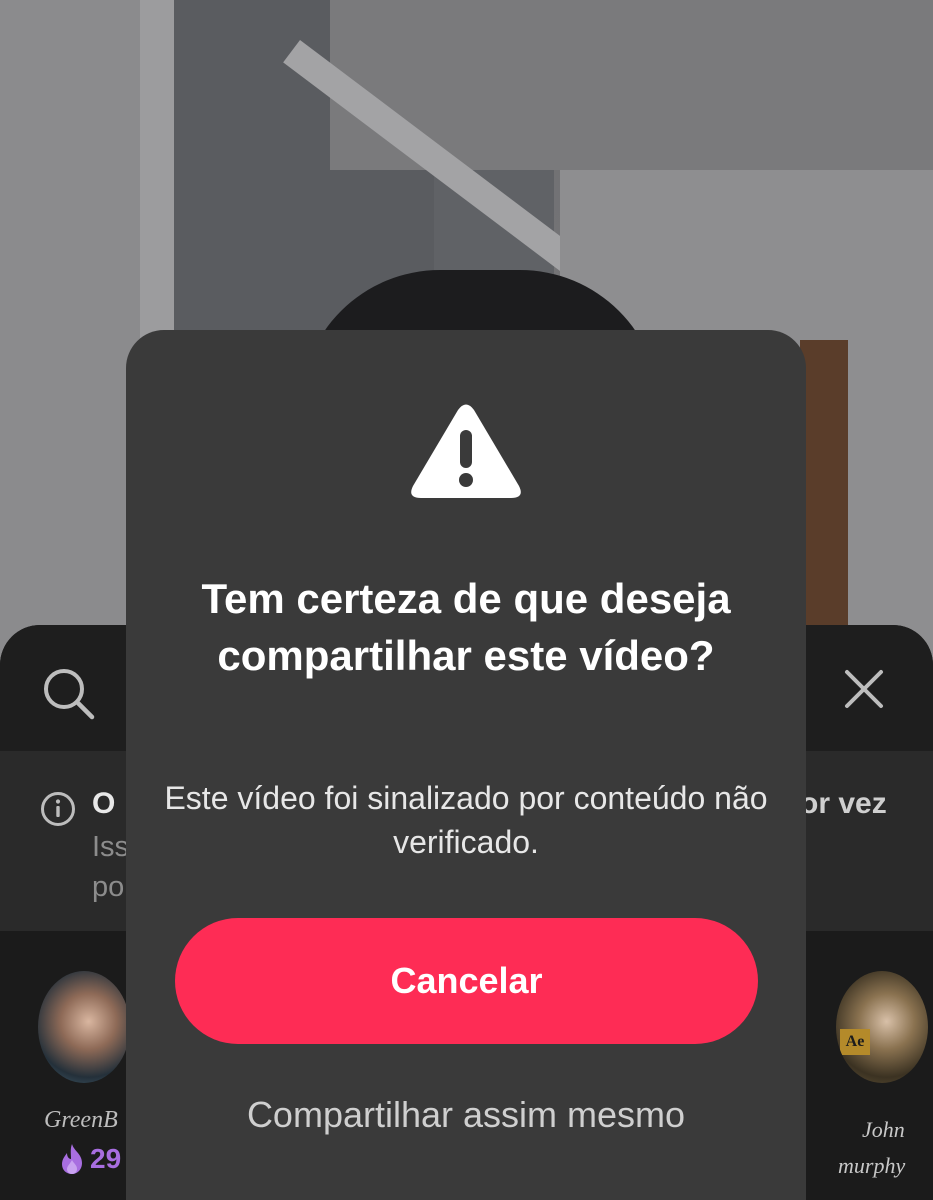 This screenshot has height=1200, width=933. What do you see at coordinates (81, 1120) in the screenshot?
I see `contact-name: GreenB` at bounding box center [81, 1120].